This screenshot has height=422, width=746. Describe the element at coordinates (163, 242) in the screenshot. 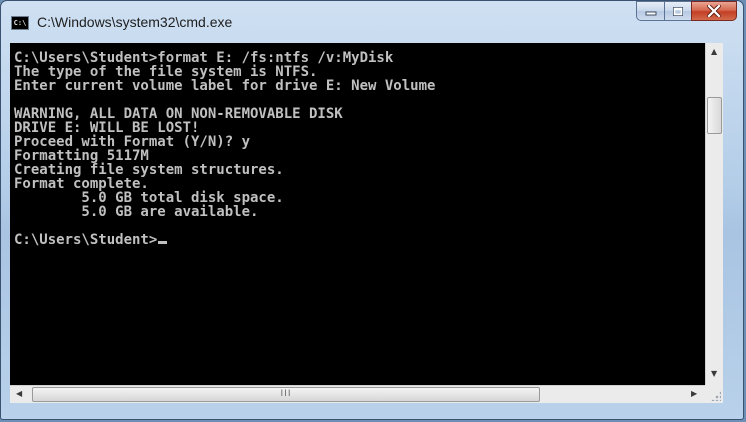

I see `text-cursor` at that location.